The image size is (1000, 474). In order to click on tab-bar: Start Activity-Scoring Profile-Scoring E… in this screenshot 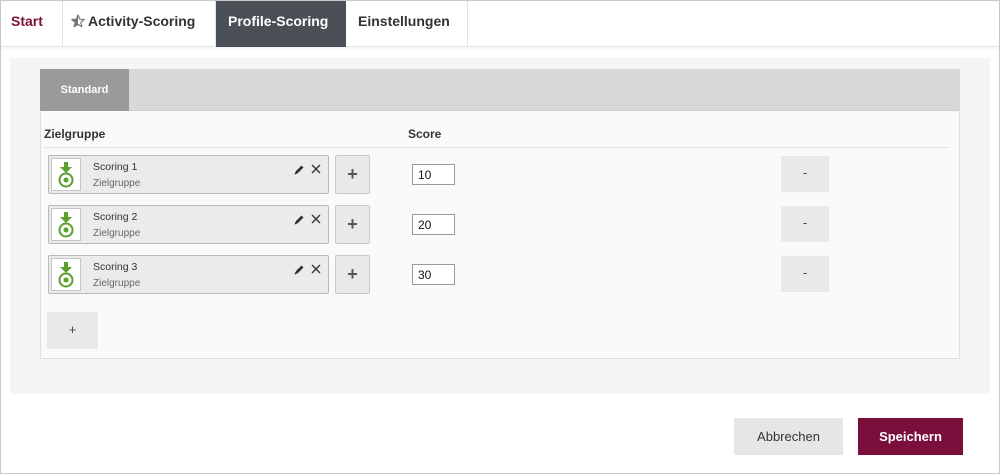, I will do `click(500, 24)`.